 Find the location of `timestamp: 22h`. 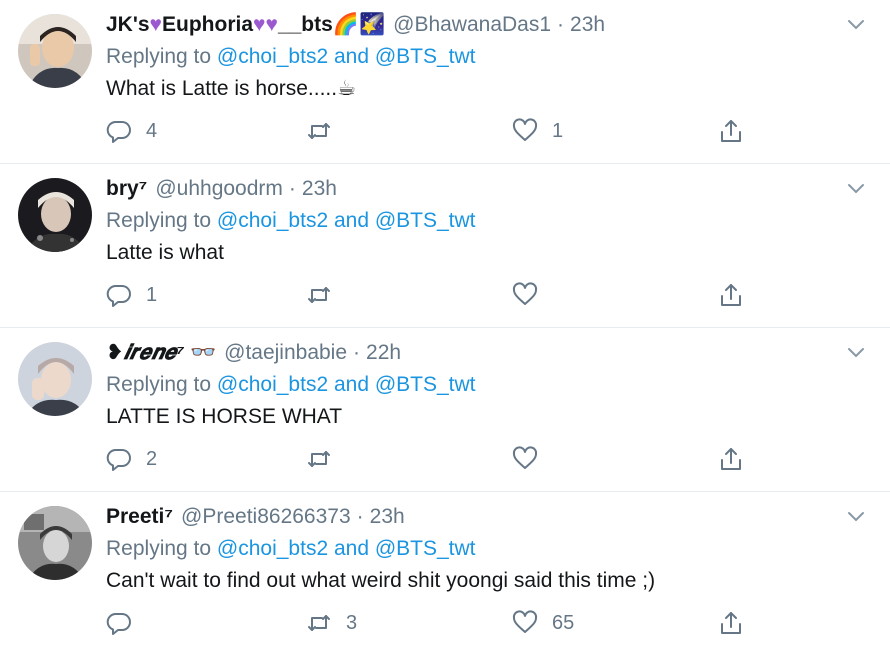

timestamp: 22h is located at coordinates (383, 353).